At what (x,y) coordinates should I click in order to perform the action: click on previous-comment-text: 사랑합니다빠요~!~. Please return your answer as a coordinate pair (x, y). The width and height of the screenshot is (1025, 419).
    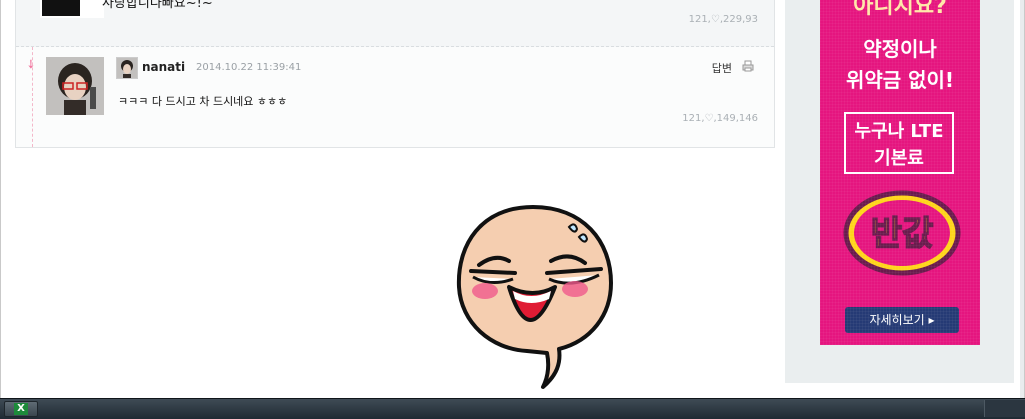
    Looking at the image, I should click on (157, 5).